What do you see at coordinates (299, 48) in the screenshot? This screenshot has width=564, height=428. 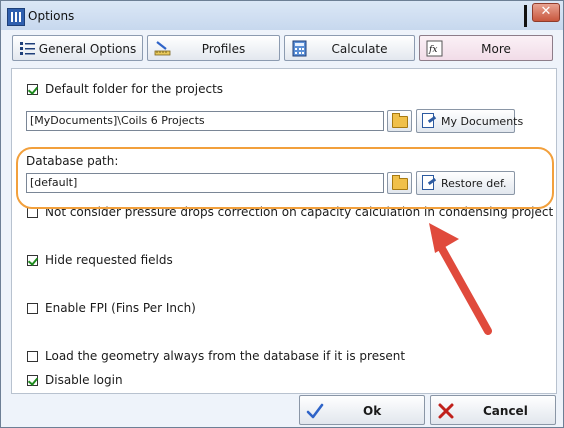 I see `calculator-icon` at bounding box center [299, 48].